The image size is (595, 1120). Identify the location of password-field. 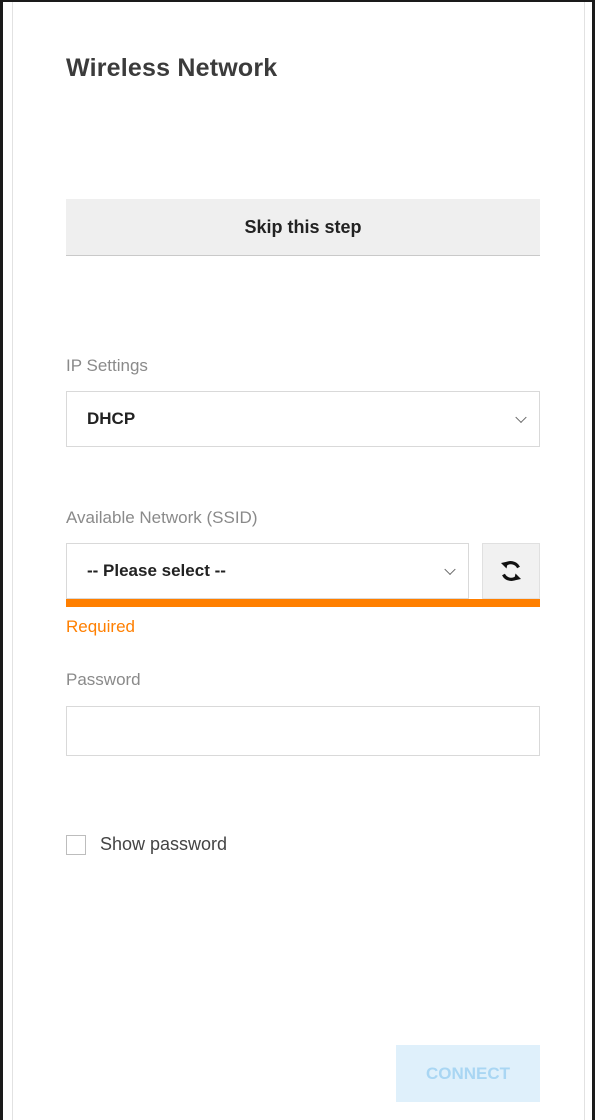
(303, 731).